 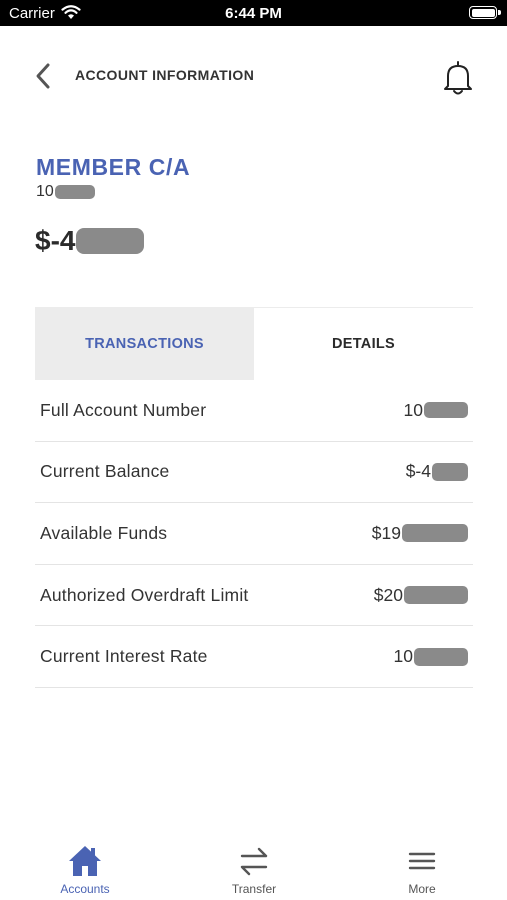 I want to click on account-balance: $-4, so click(x=90, y=241).